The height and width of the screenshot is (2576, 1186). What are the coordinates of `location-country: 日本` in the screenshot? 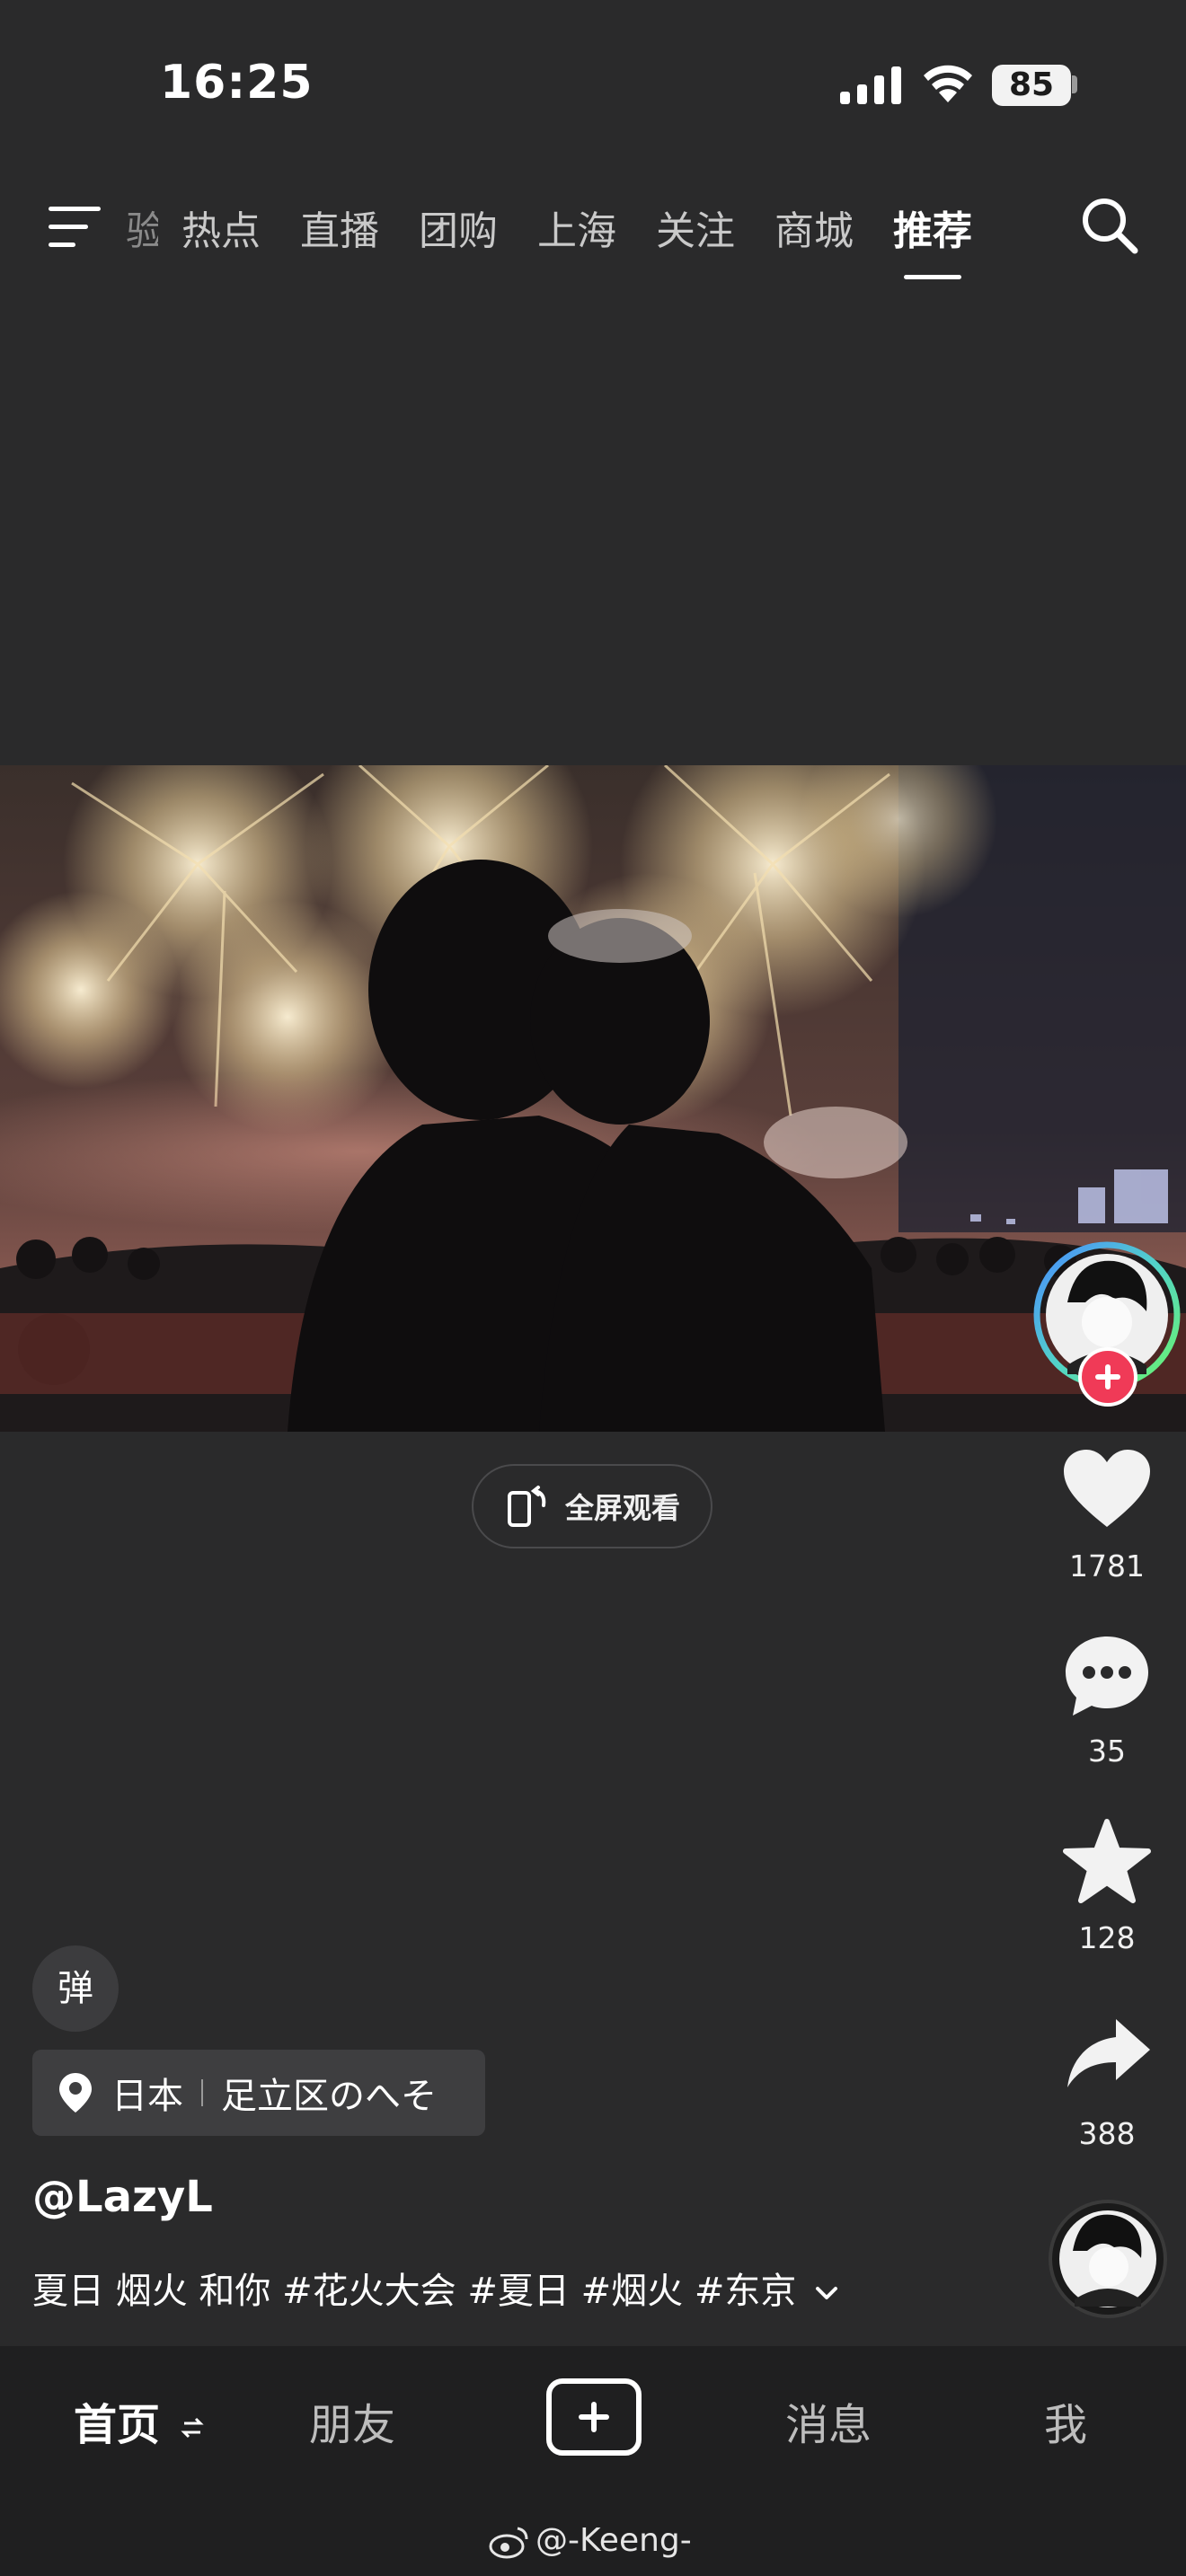 It's located at (147, 2096).